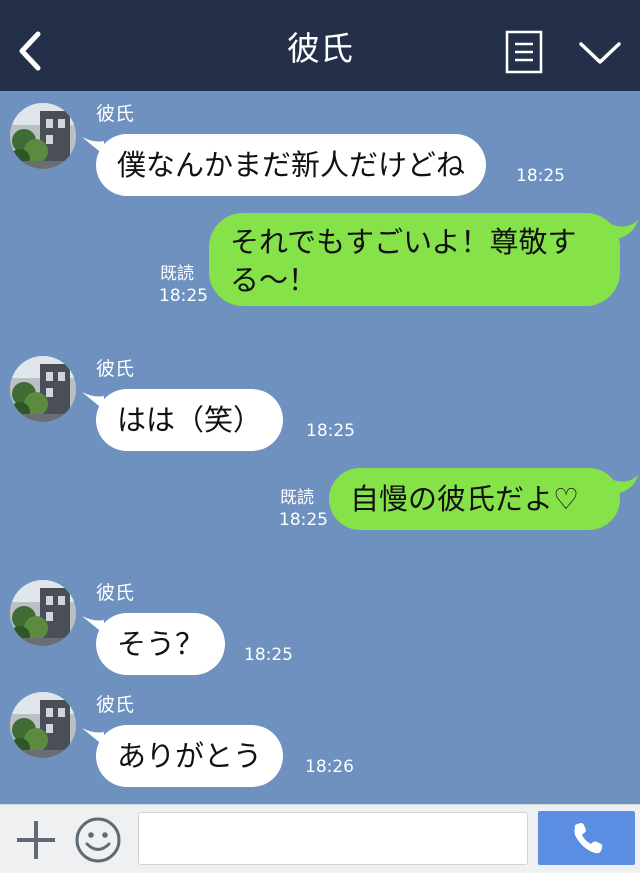  I want to click on message-bubble: 自慢の彼氏だよ♡, so click(474, 499).